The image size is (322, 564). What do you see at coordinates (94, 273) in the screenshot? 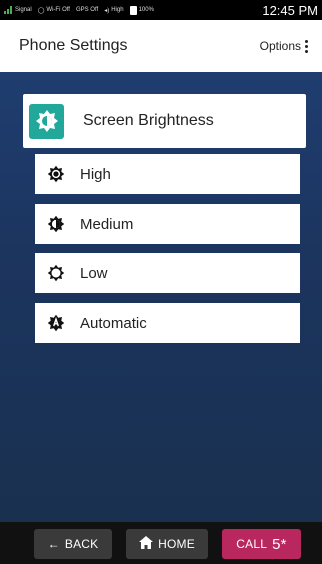
I see `option-low-label: Low` at bounding box center [94, 273].